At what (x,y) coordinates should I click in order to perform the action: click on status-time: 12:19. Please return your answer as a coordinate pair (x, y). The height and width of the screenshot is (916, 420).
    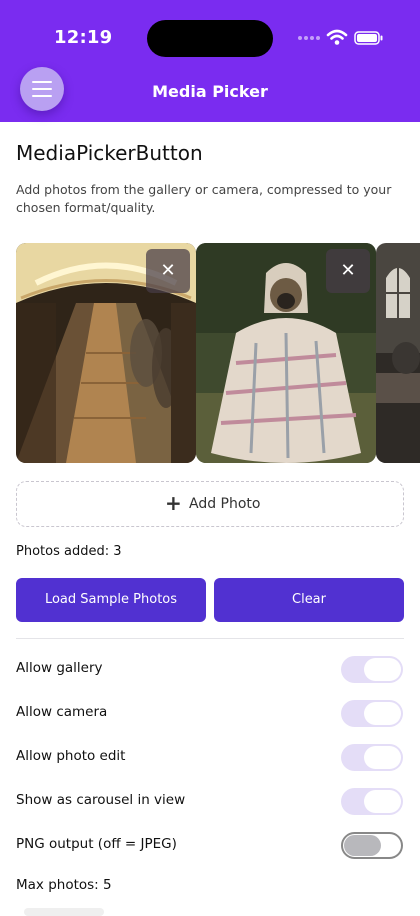
    Looking at the image, I should click on (83, 37).